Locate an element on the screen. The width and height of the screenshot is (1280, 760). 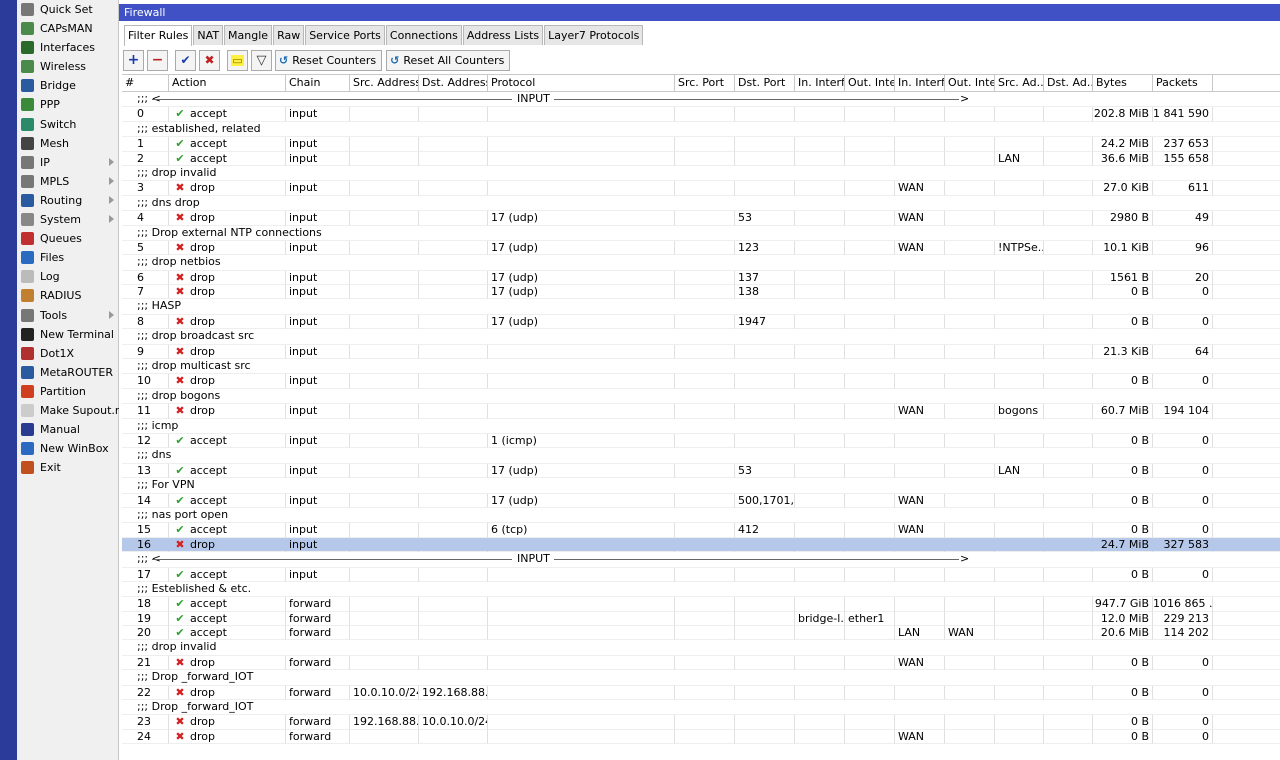
table-row: 9 ✖ drop input 21.3 KiB 64 is located at coordinates (701, 352).